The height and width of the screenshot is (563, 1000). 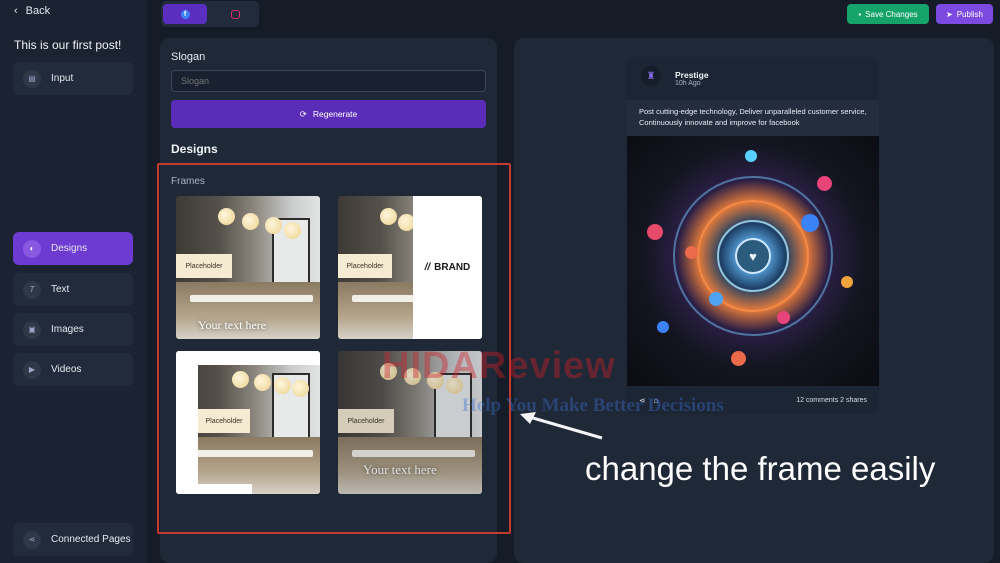 What do you see at coordinates (60, 289) in the screenshot?
I see `sidebar-item-label: Text` at bounding box center [60, 289].